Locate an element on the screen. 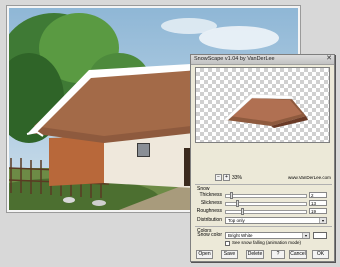 This screenshot has height=267, width=340. snow-color-value: Bright White is located at coordinates (240, 235).